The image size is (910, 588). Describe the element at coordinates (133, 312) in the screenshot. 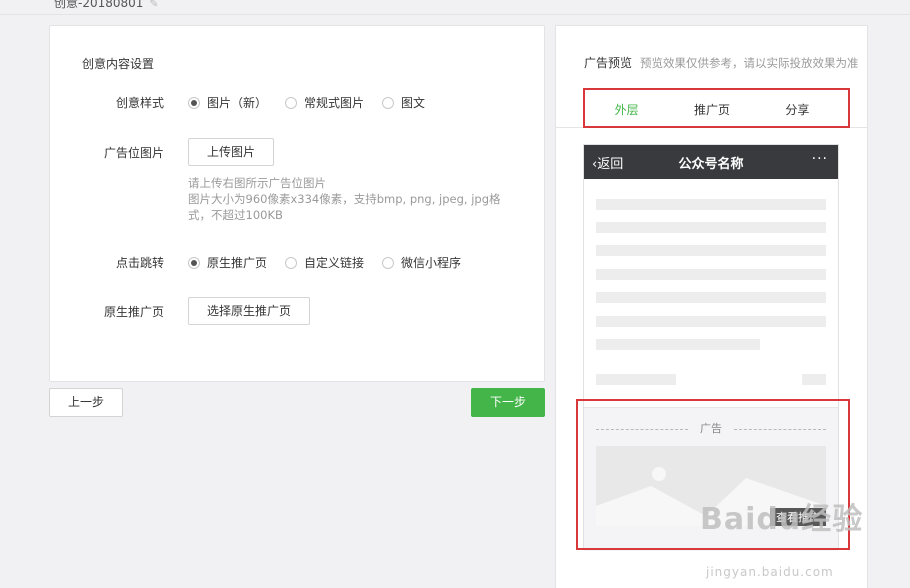

I see `native-page-label: 原生推广页` at that location.